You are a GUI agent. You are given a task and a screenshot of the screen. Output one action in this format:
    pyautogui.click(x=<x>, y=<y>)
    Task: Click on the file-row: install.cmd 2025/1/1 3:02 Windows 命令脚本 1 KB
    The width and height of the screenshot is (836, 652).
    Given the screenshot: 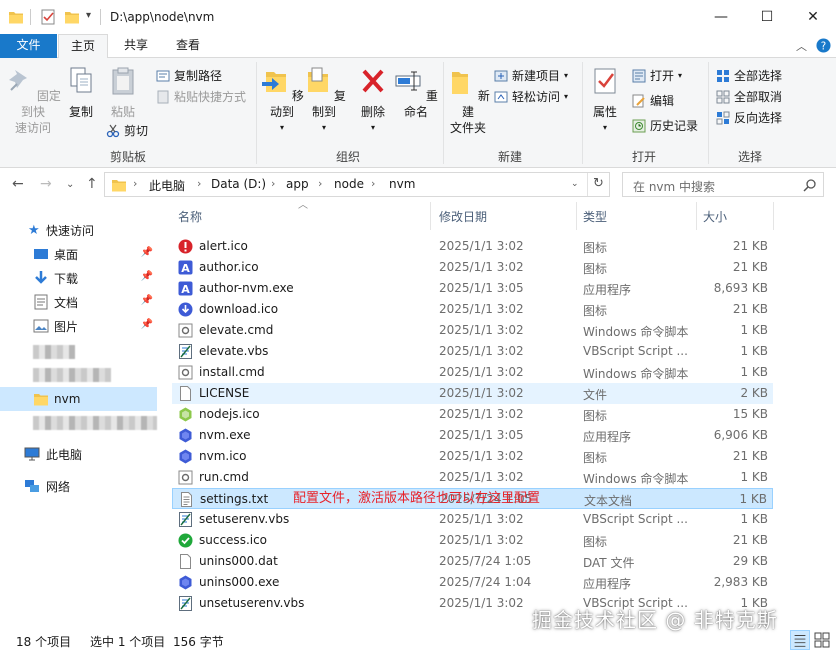 What is the action you would take?
    pyautogui.click(x=472, y=372)
    